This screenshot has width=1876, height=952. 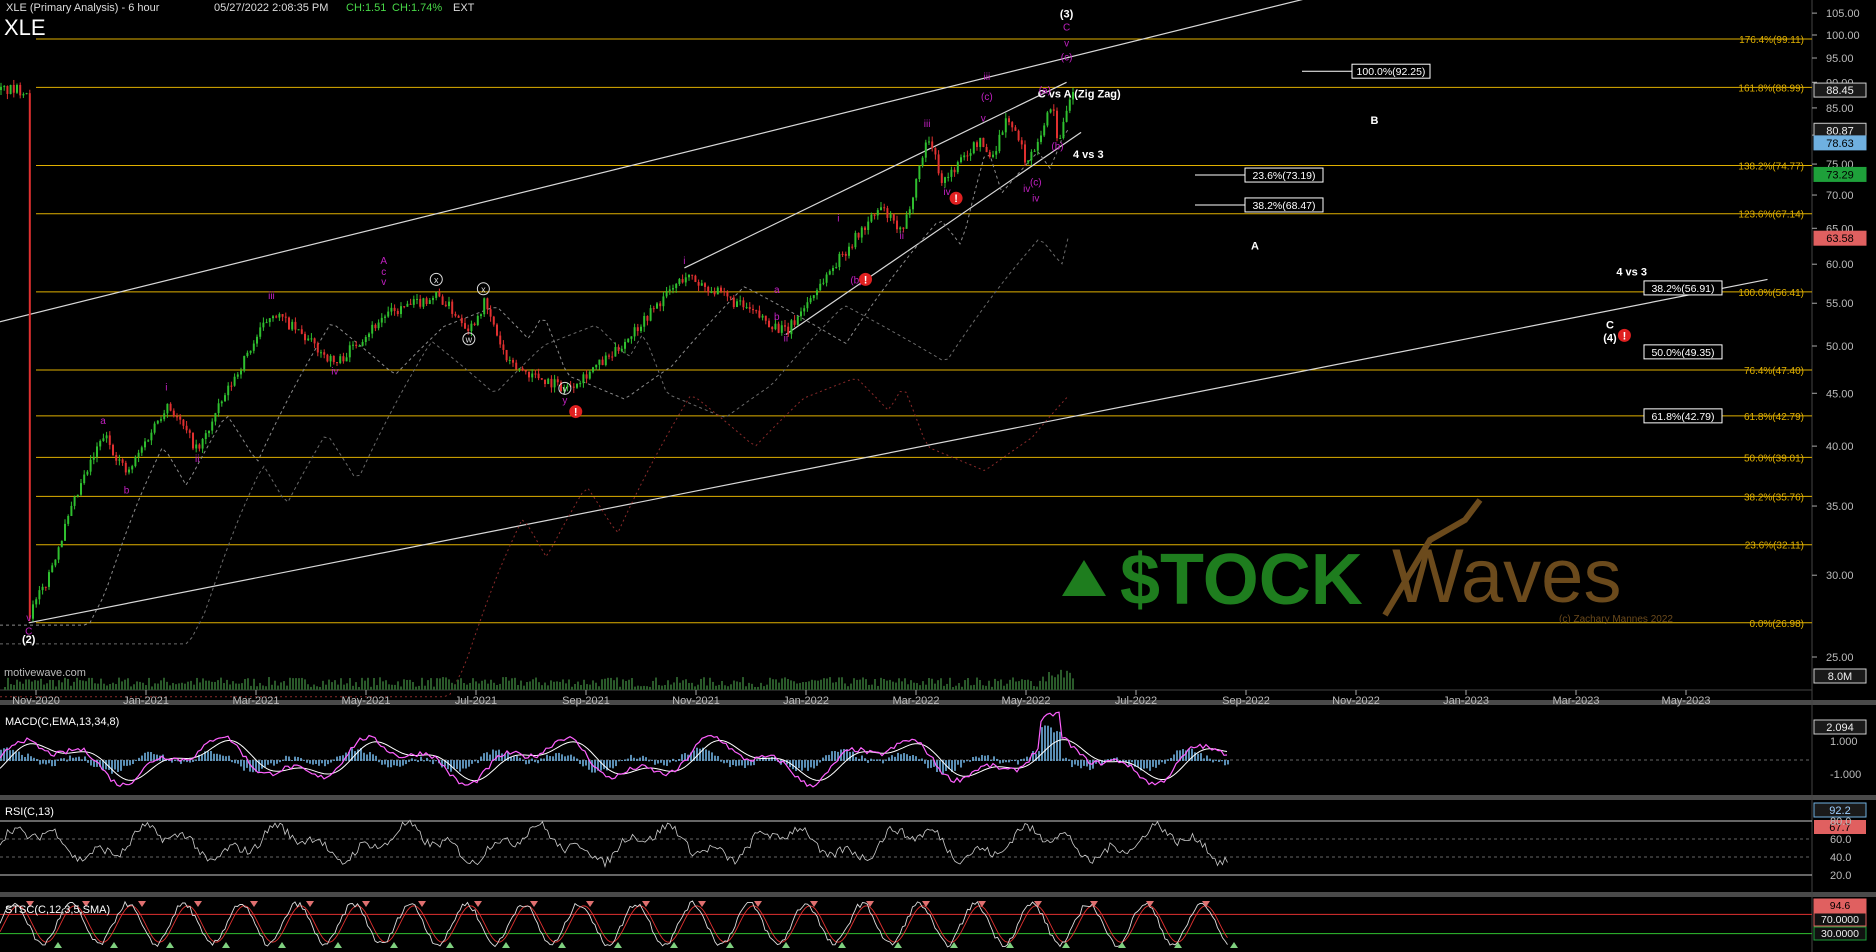 I want to click on rsi-axis-label: 60.0, so click(x=1840, y=840).